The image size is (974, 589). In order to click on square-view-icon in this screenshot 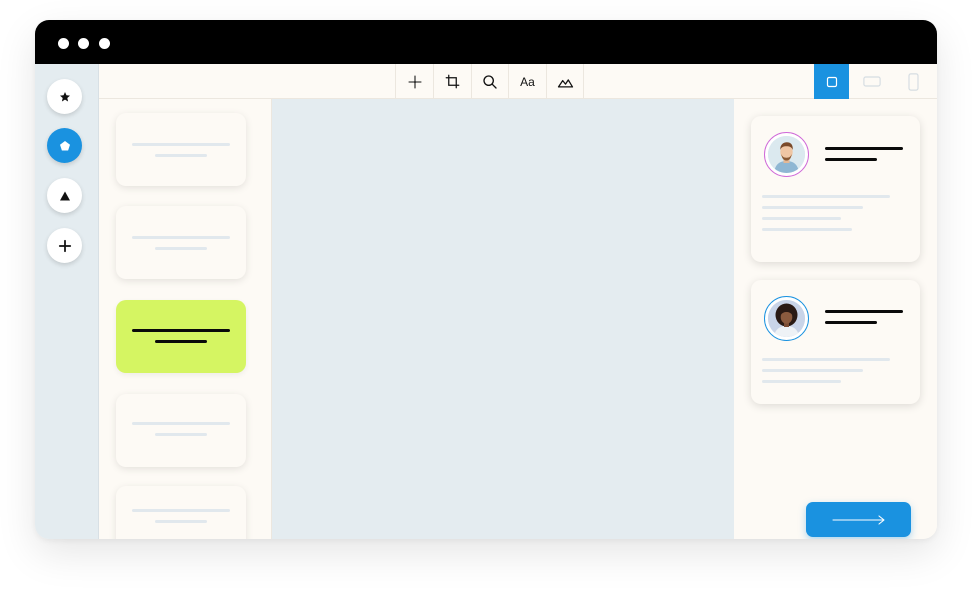, I will do `click(831, 81)`.